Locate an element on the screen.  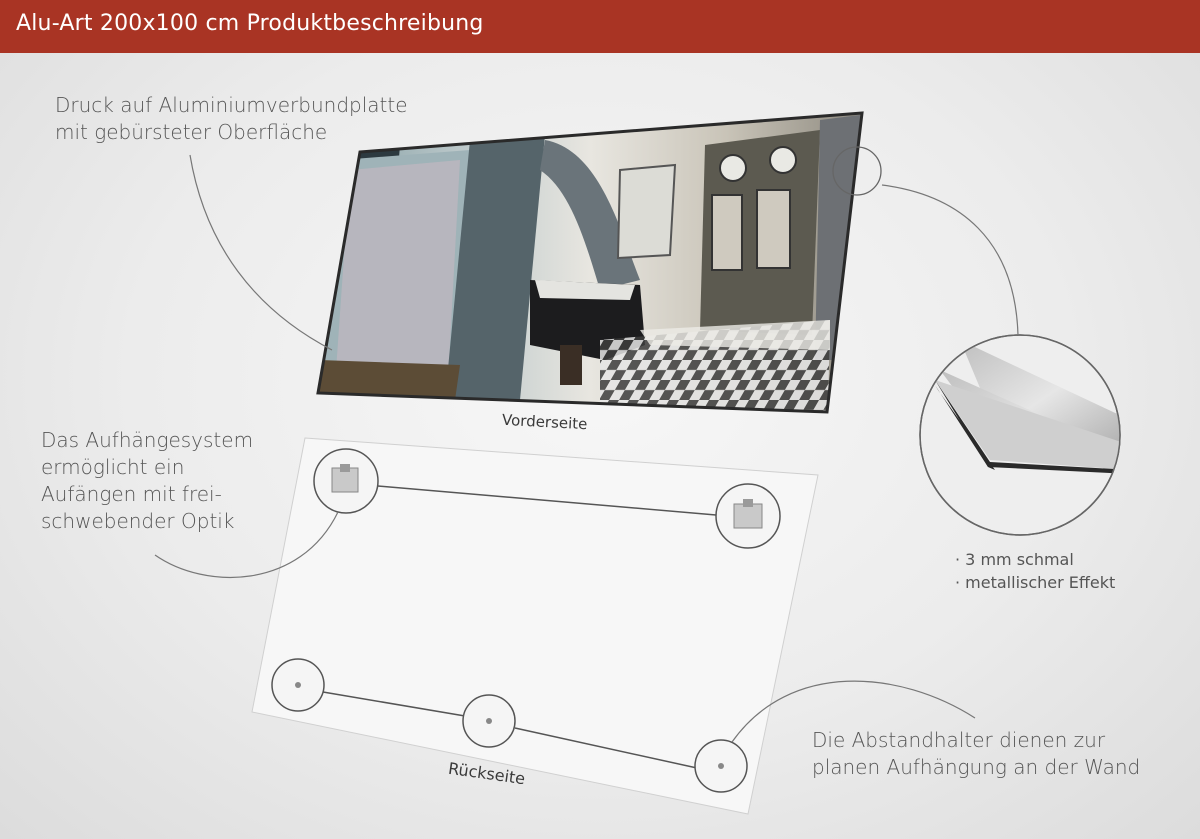
spacer-middle is located at coordinates (489, 721).